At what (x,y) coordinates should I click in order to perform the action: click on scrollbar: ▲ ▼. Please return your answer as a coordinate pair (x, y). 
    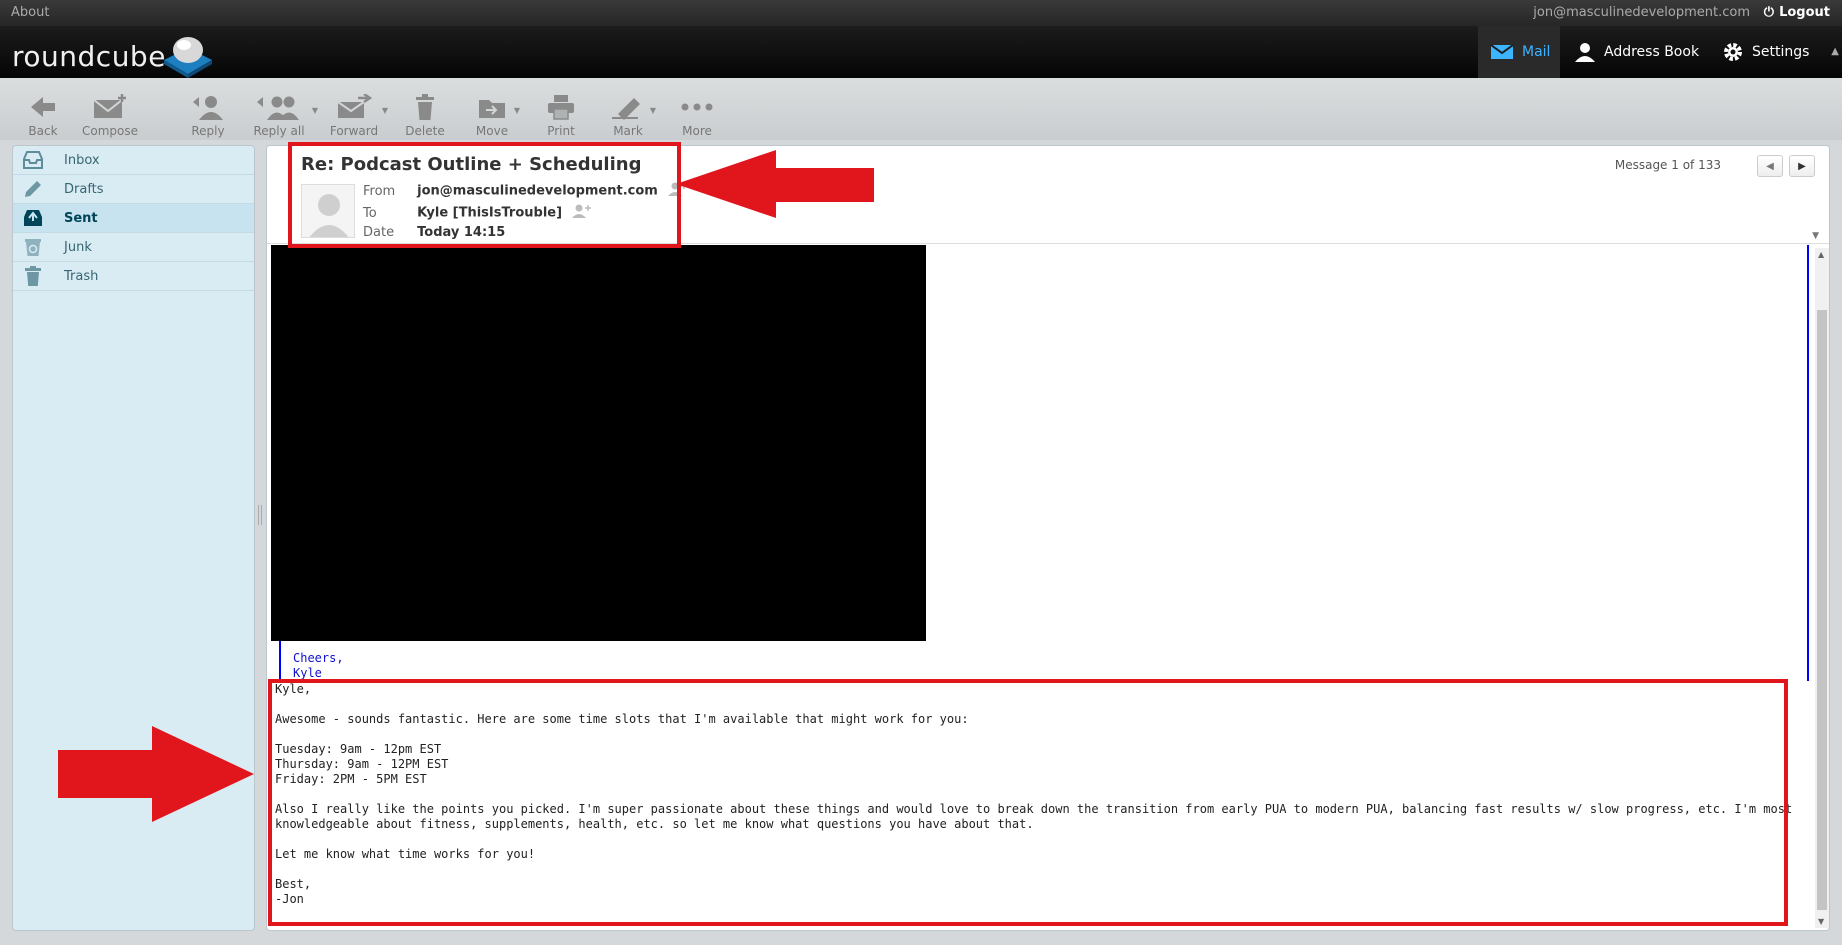
    Looking at the image, I should click on (1822, 588).